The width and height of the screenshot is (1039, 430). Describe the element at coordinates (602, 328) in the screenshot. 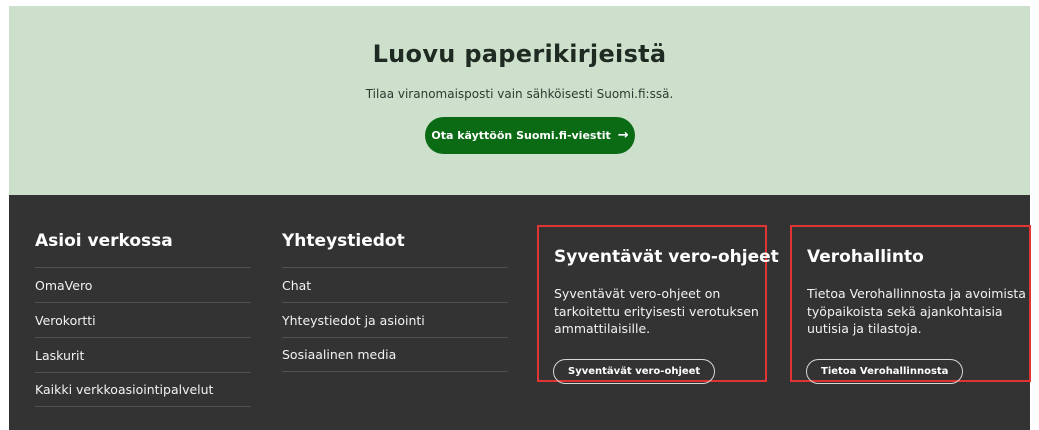

I see `card-text-line: ammattilaisille.` at that location.